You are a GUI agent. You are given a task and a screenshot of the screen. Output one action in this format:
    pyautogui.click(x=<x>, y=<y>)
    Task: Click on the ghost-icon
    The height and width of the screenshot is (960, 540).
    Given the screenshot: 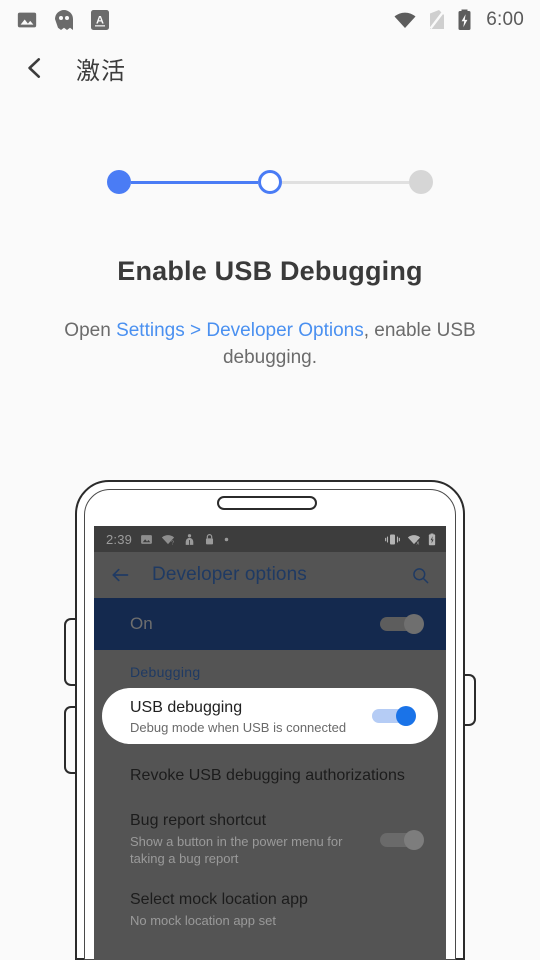 What is the action you would take?
    pyautogui.click(x=64, y=20)
    